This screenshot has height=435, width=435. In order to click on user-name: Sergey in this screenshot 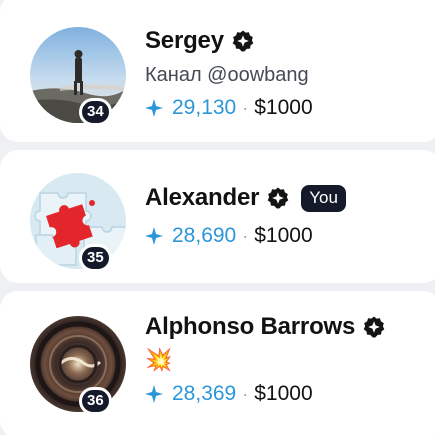, I will do `click(184, 41)`.